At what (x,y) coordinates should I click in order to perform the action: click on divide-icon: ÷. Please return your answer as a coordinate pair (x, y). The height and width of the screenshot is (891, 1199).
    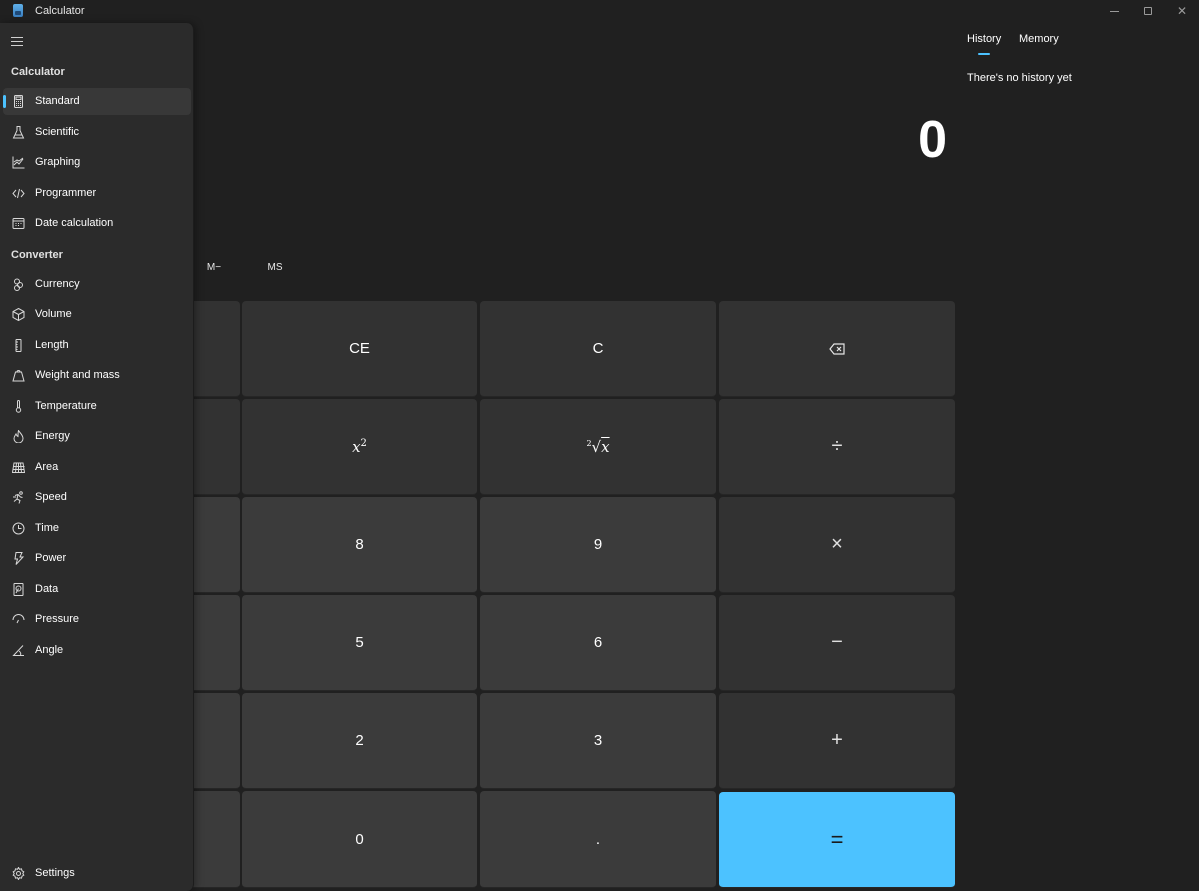
    Looking at the image, I should click on (837, 446).